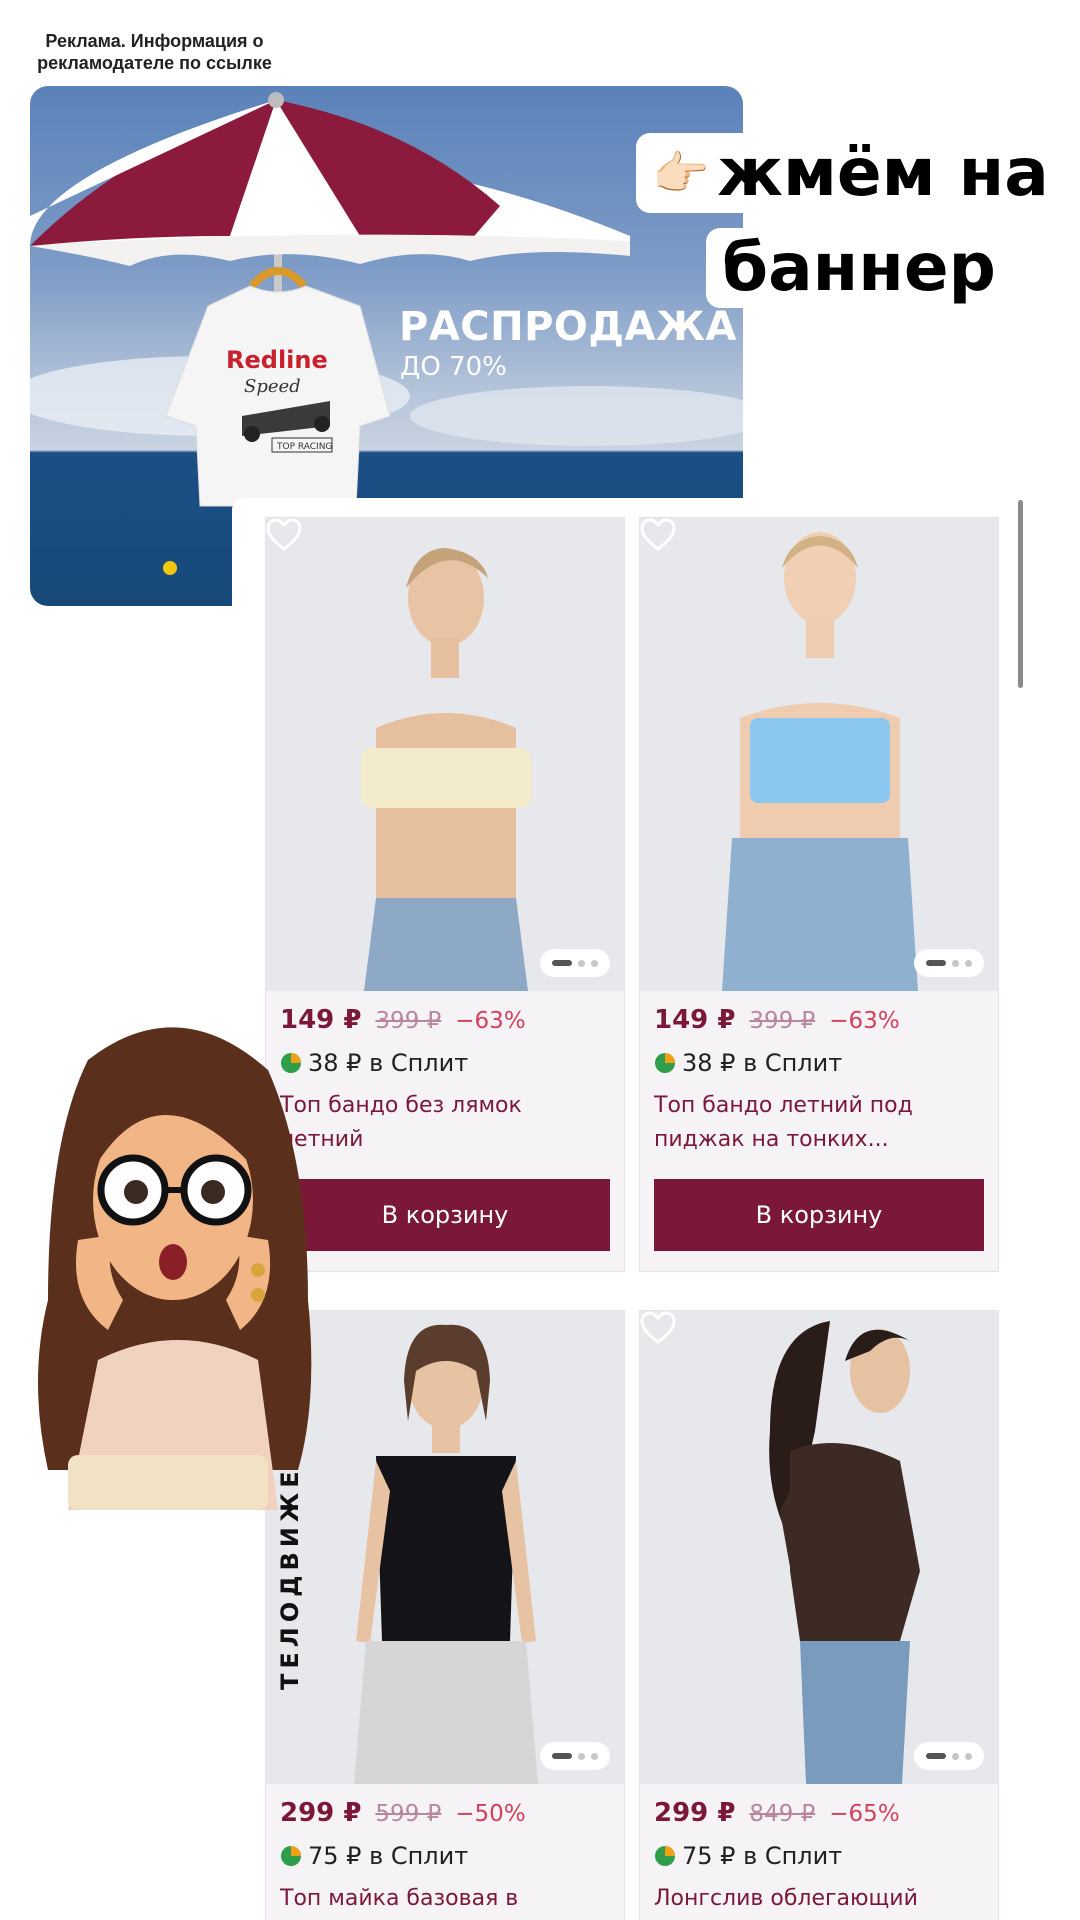 Image resolution: width=1080 pixels, height=1920 pixels. I want to click on discount: −65%, so click(864, 1814).